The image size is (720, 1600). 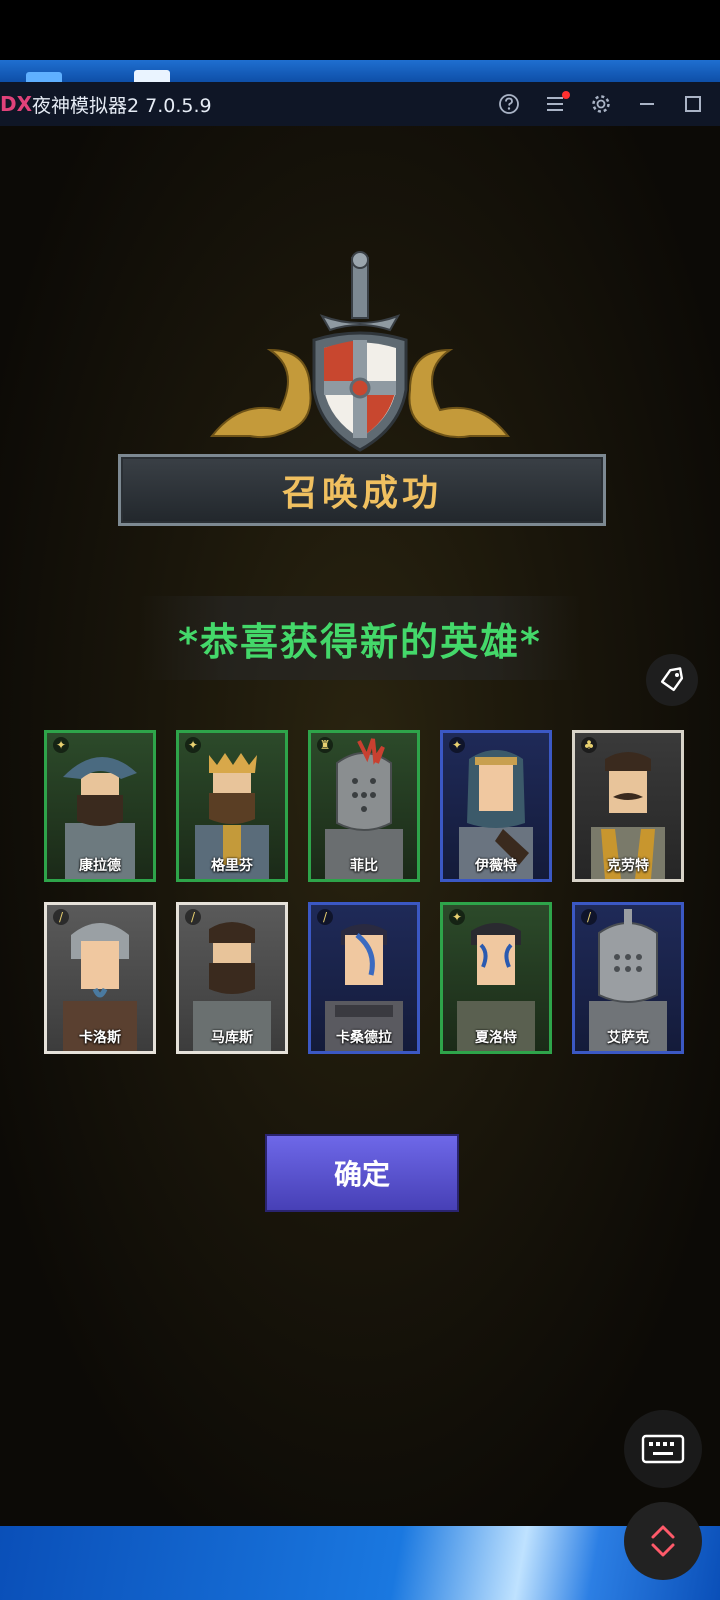 What do you see at coordinates (496, 978) in the screenshot?
I see `hero-card: ✦ 夏洛特` at bounding box center [496, 978].